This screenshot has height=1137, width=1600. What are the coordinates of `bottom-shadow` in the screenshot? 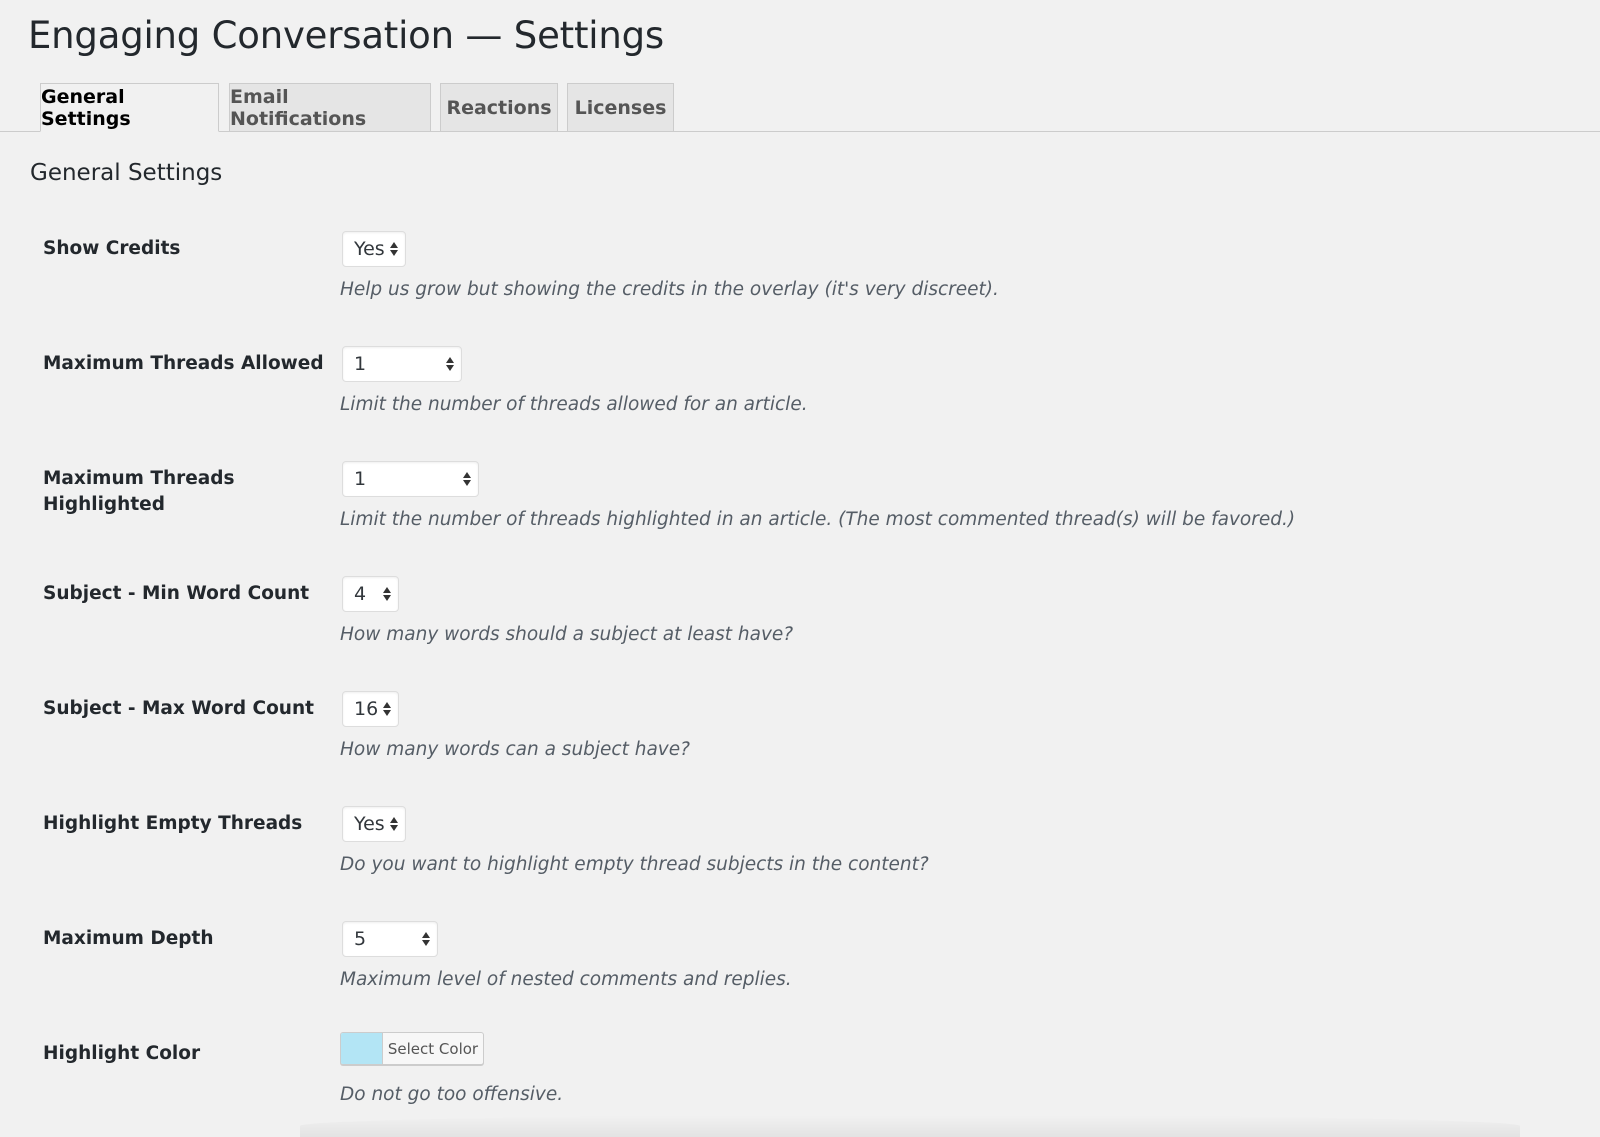 It's located at (910, 1126).